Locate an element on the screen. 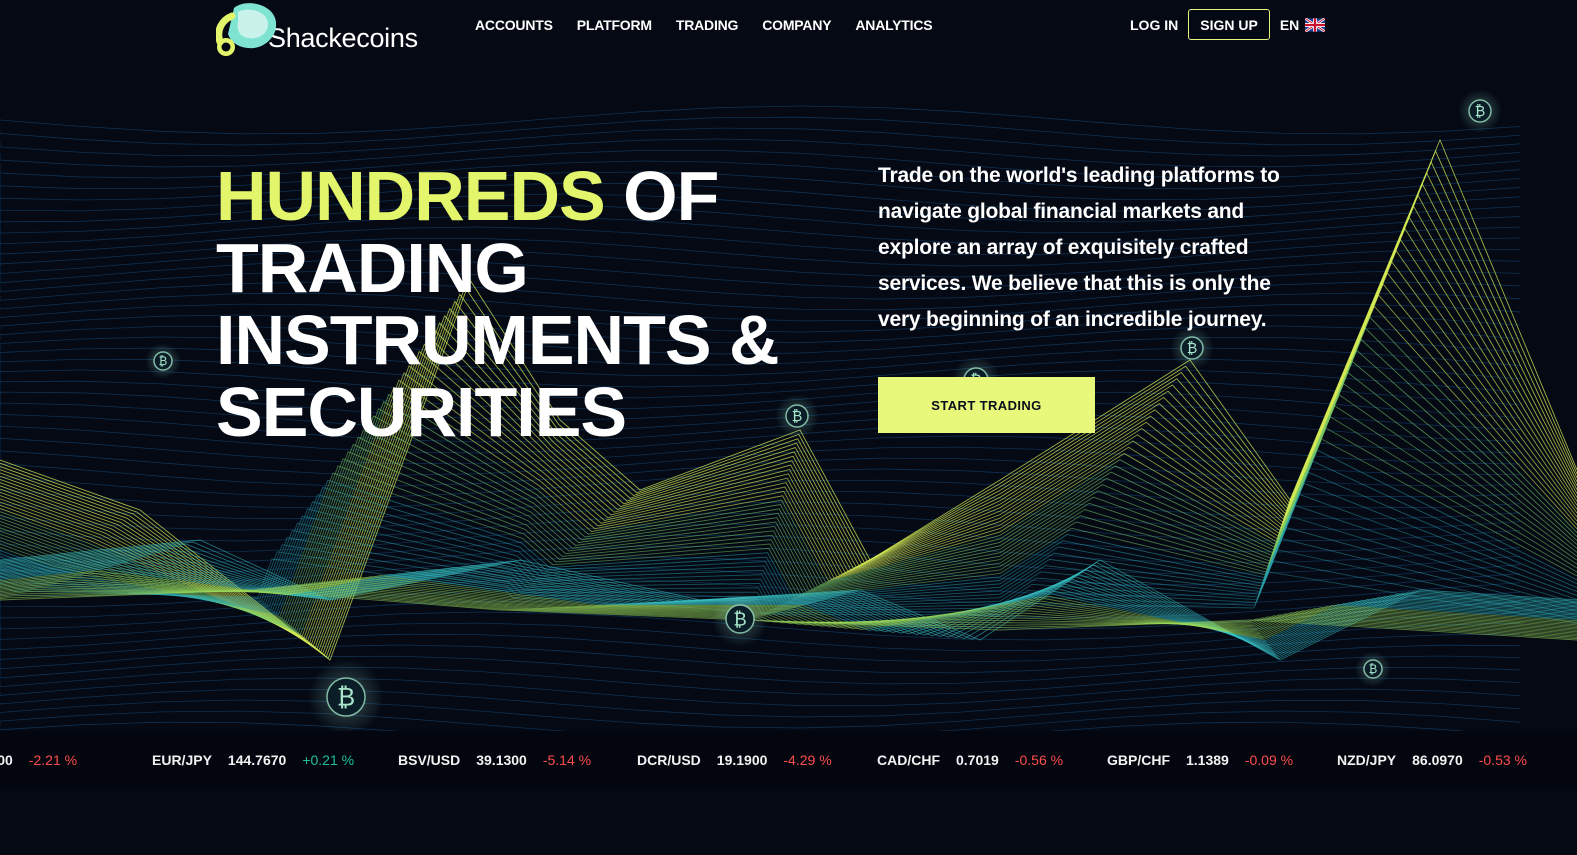 The height and width of the screenshot is (855, 1577). ticker-item: NZD/JPY 86.0970 -0.53 % is located at coordinates (1432, 760).